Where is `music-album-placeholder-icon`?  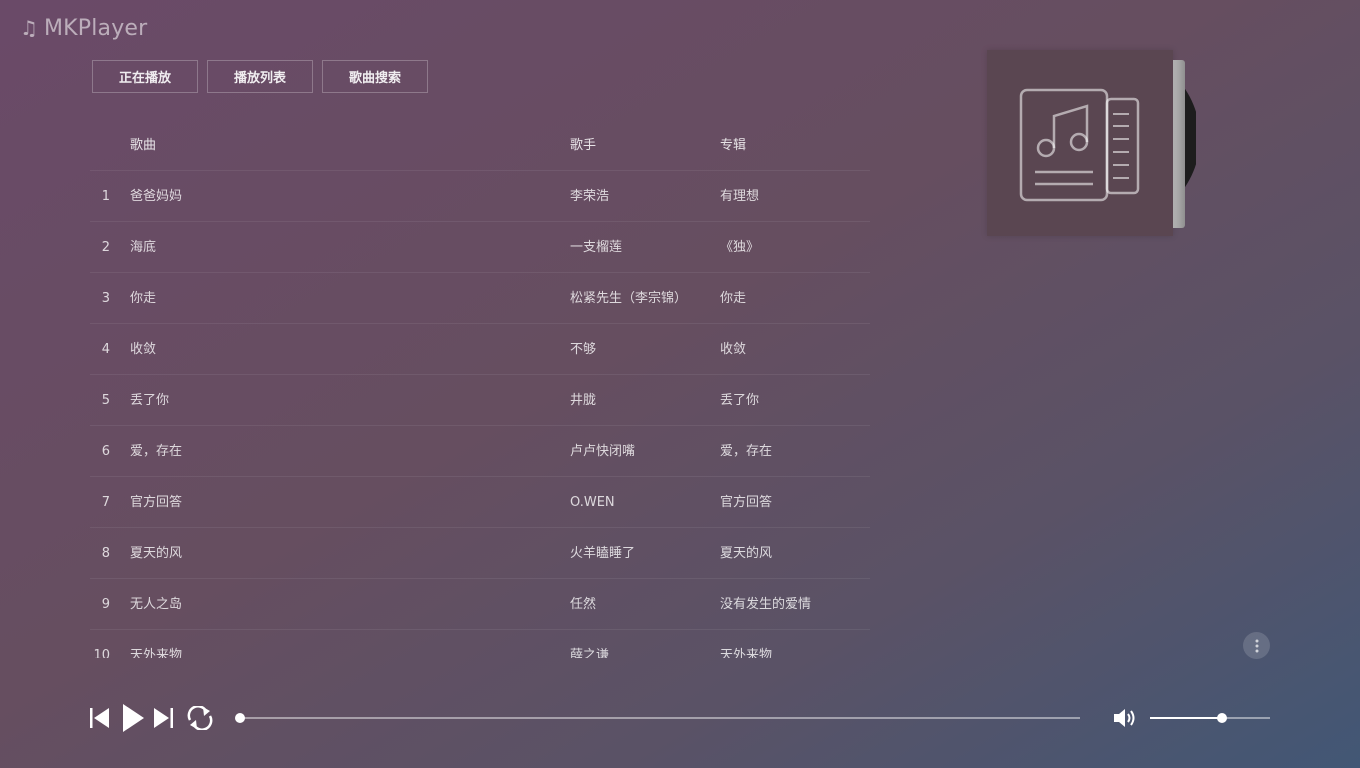 music-album-placeholder-icon is located at coordinates (1079, 145).